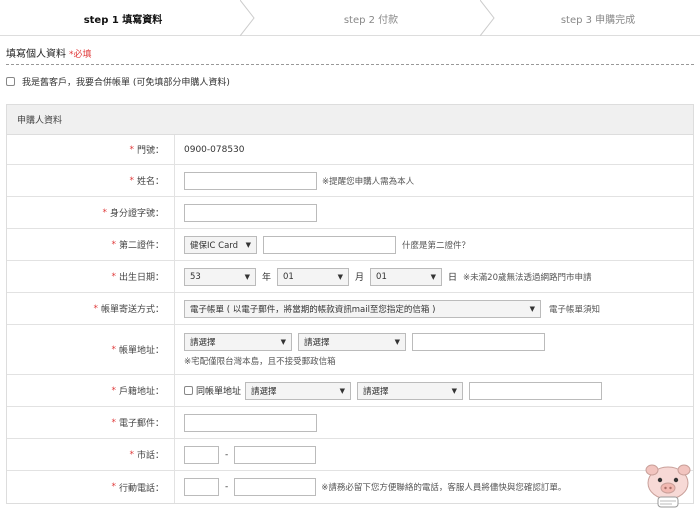 This screenshot has height=511, width=700. What do you see at coordinates (313, 276) in the screenshot?
I see `birth-month-select: 01 ▼` at bounding box center [313, 276].